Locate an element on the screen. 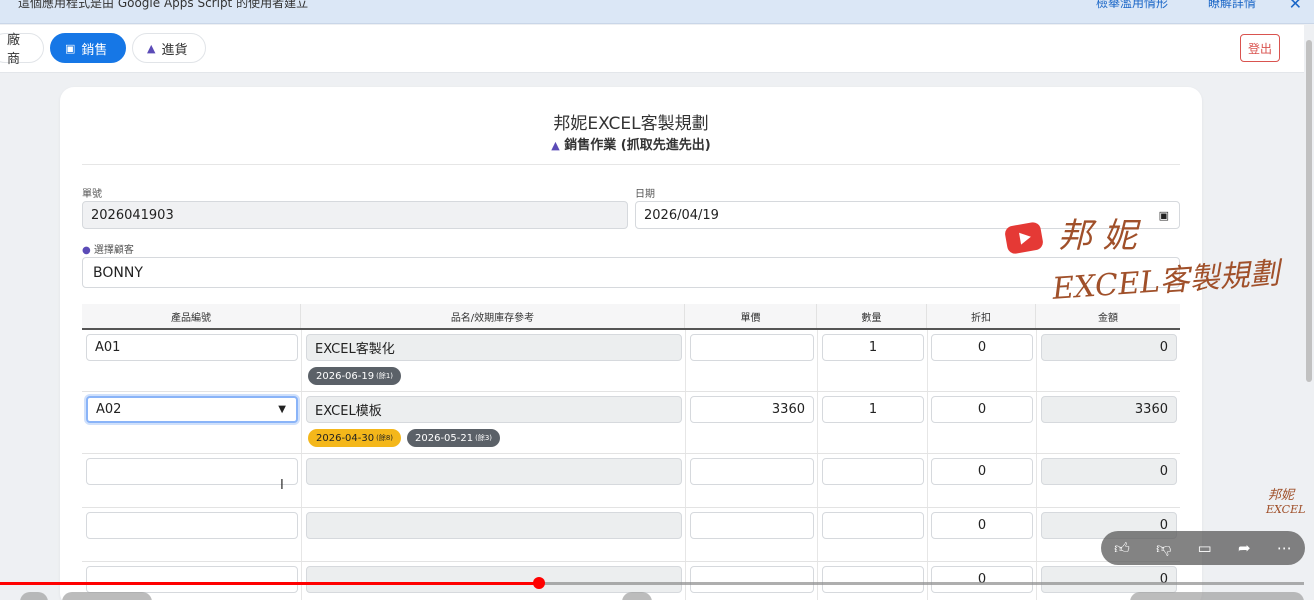 Image resolution: width=1314 pixels, height=600 pixels. learn-more-link: 瞭解詳情 is located at coordinates (1232, 5).